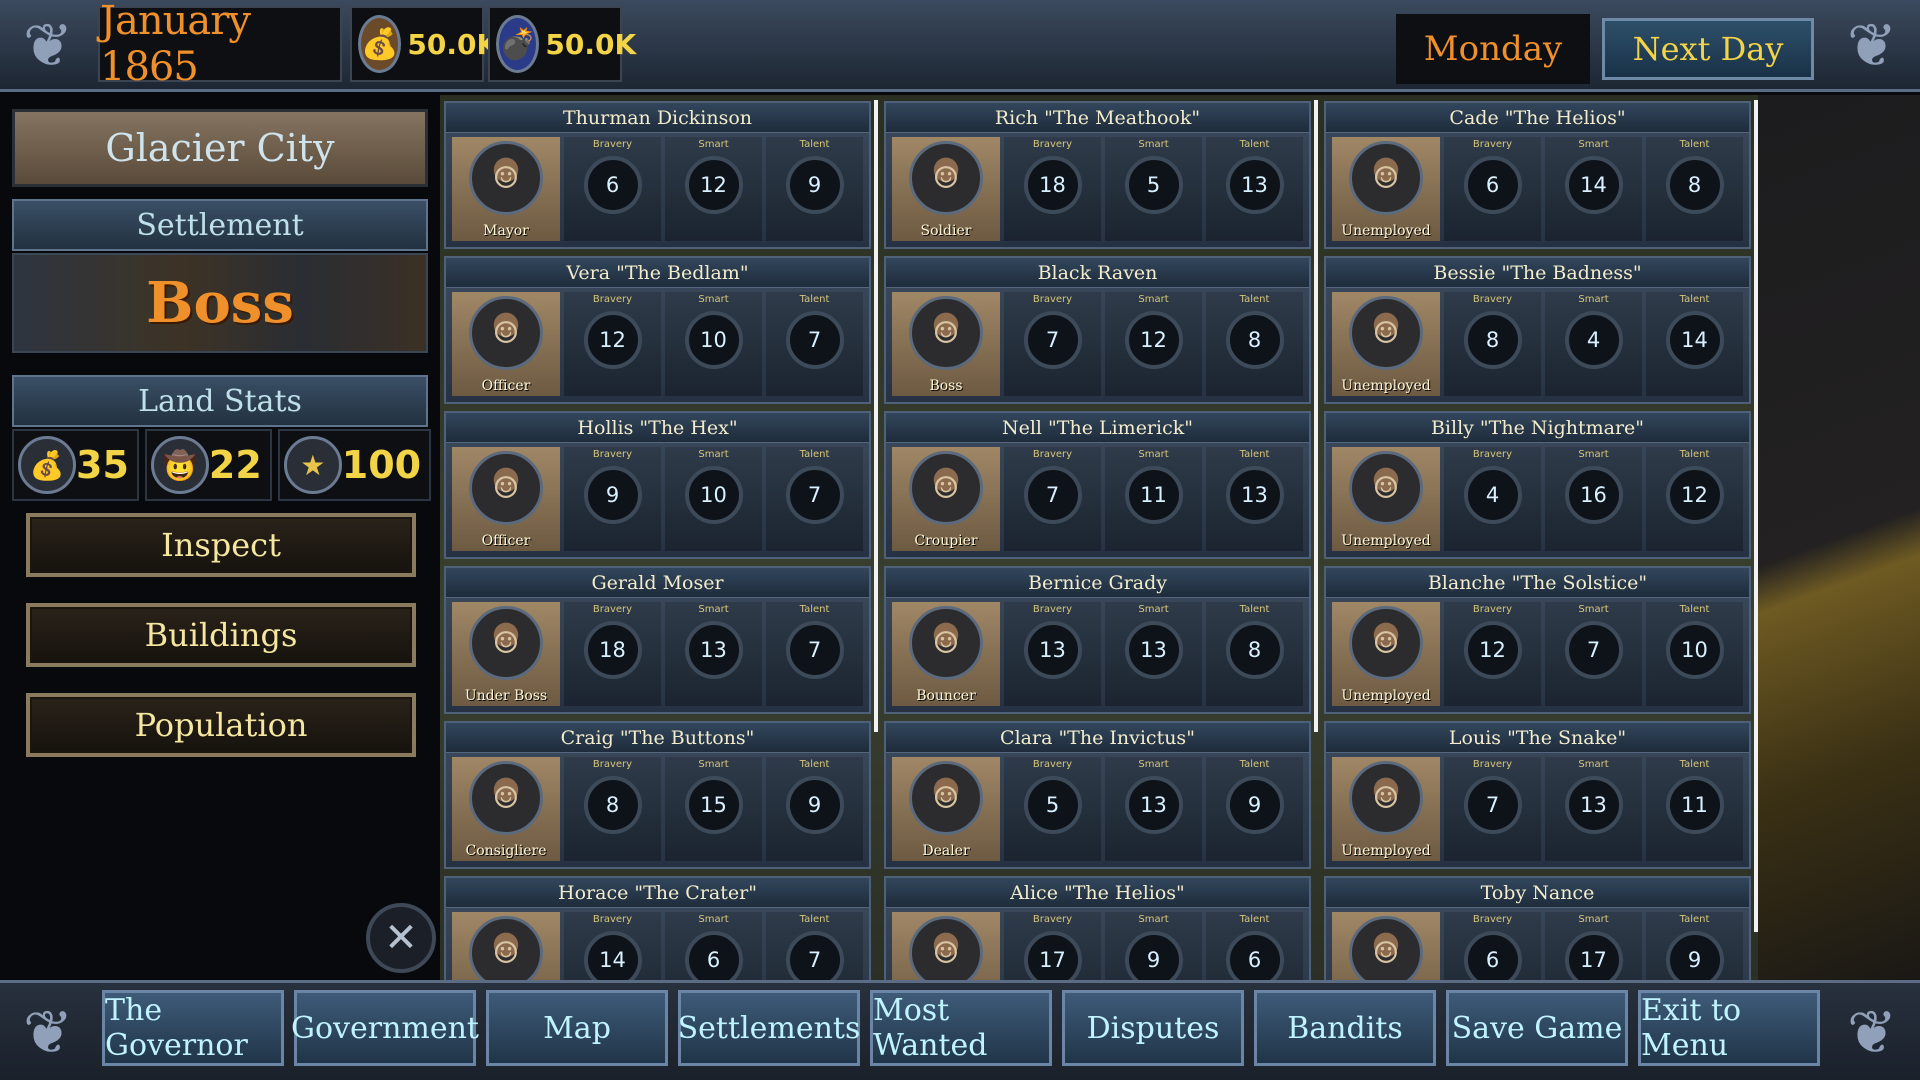 Image resolution: width=1920 pixels, height=1080 pixels. I want to click on person-role: Croupier, so click(946, 541).